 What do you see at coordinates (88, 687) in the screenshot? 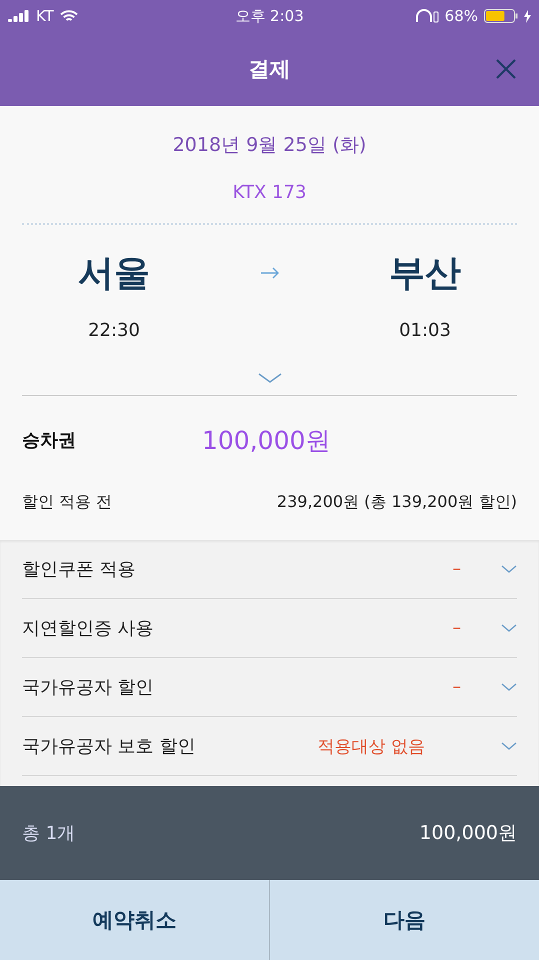
I see `discount-label: 국가유공자 할인` at bounding box center [88, 687].